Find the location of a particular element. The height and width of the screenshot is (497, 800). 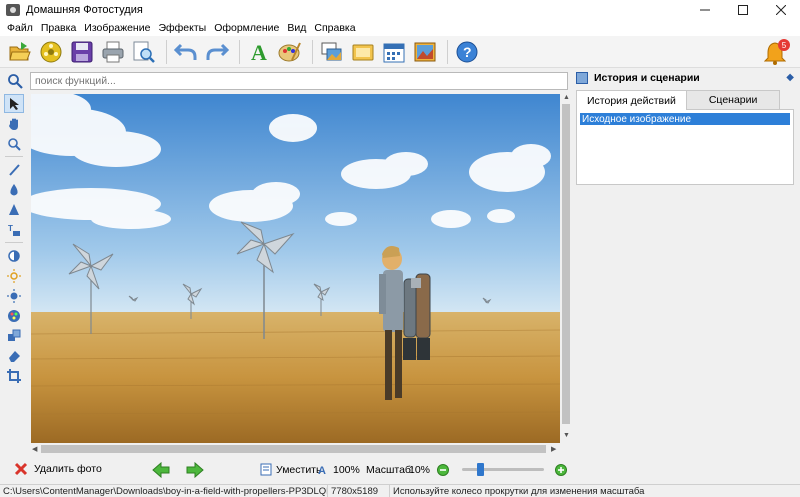

tab-scenarios: Сценарии is located at coordinates (733, 99).